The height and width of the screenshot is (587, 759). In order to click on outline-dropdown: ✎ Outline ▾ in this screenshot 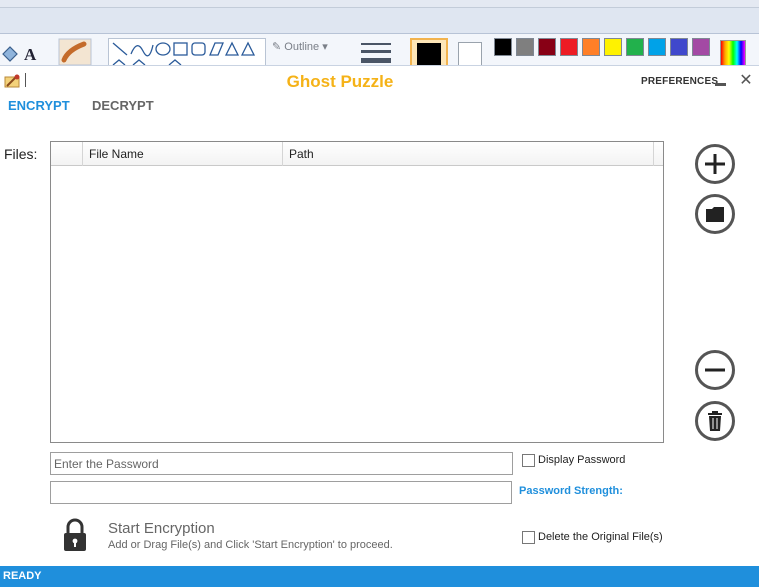, I will do `click(300, 46)`.